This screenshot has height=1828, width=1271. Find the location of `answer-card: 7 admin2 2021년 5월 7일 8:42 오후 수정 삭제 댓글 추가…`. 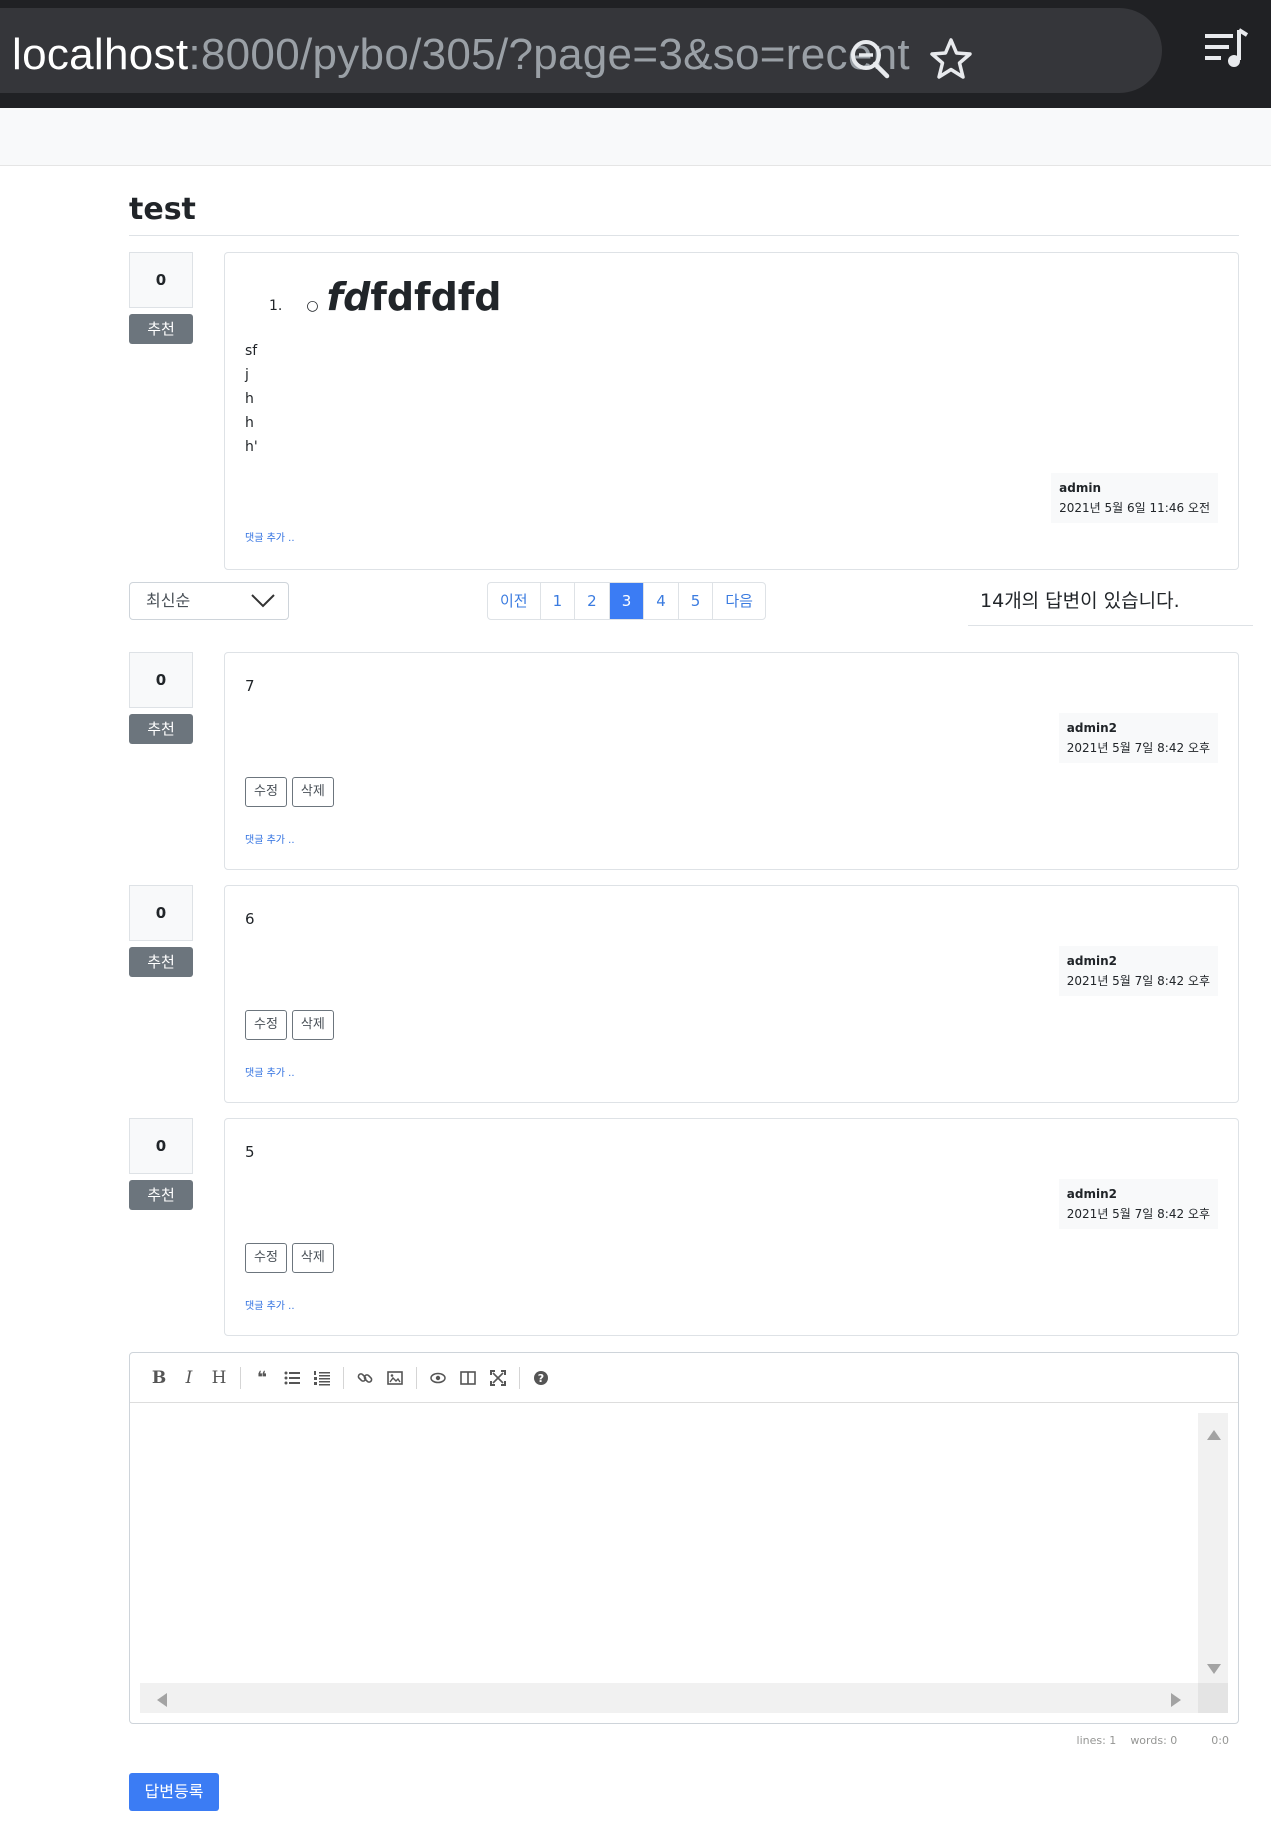

answer-card: 7 admin2 2021년 5월 7일 8:42 오후 수정 삭제 댓글 추가… is located at coordinates (731, 761).